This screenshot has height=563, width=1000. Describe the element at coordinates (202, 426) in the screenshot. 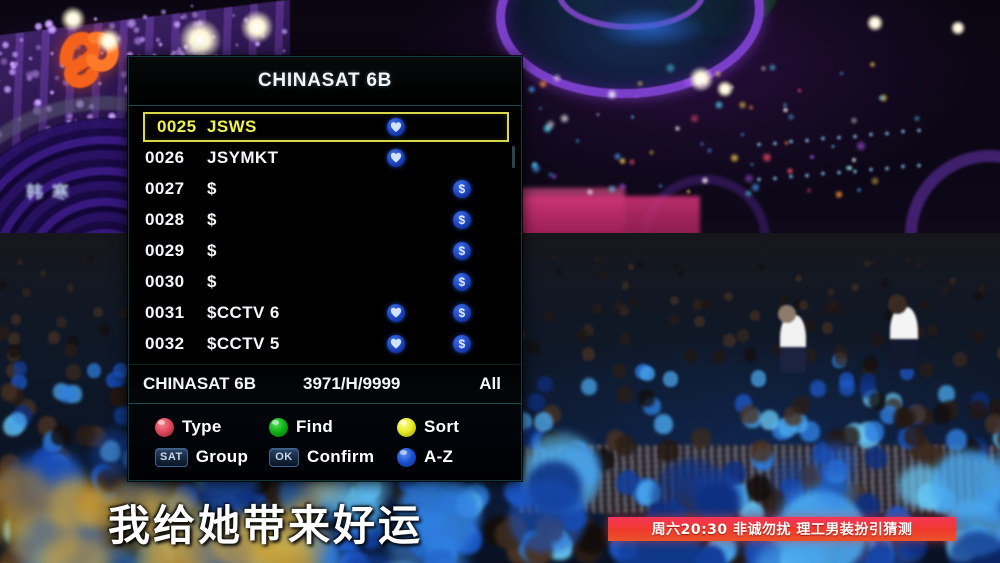

I see `legend-type-label: Type` at that location.